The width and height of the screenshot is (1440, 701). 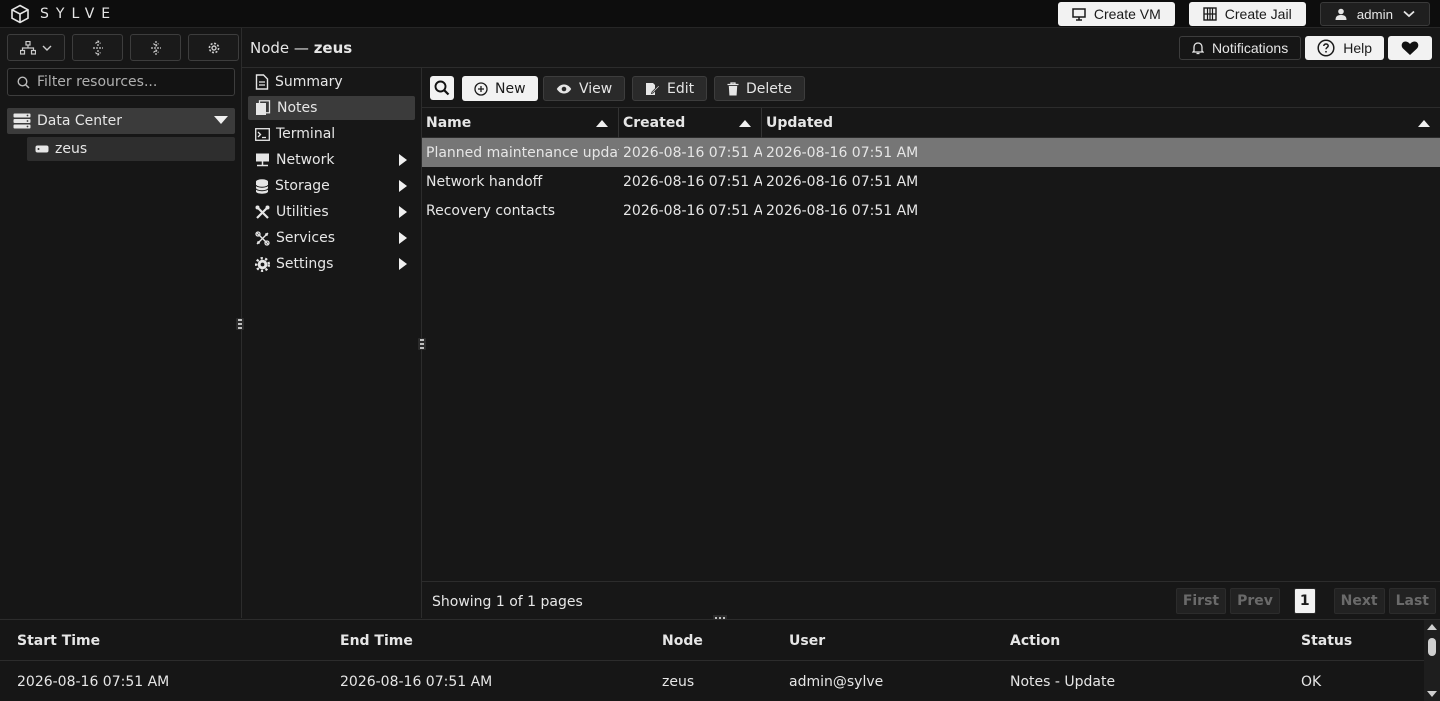 What do you see at coordinates (1304, 601) in the screenshot?
I see `current-page-button: 1` at bounding box center [1304, 601].